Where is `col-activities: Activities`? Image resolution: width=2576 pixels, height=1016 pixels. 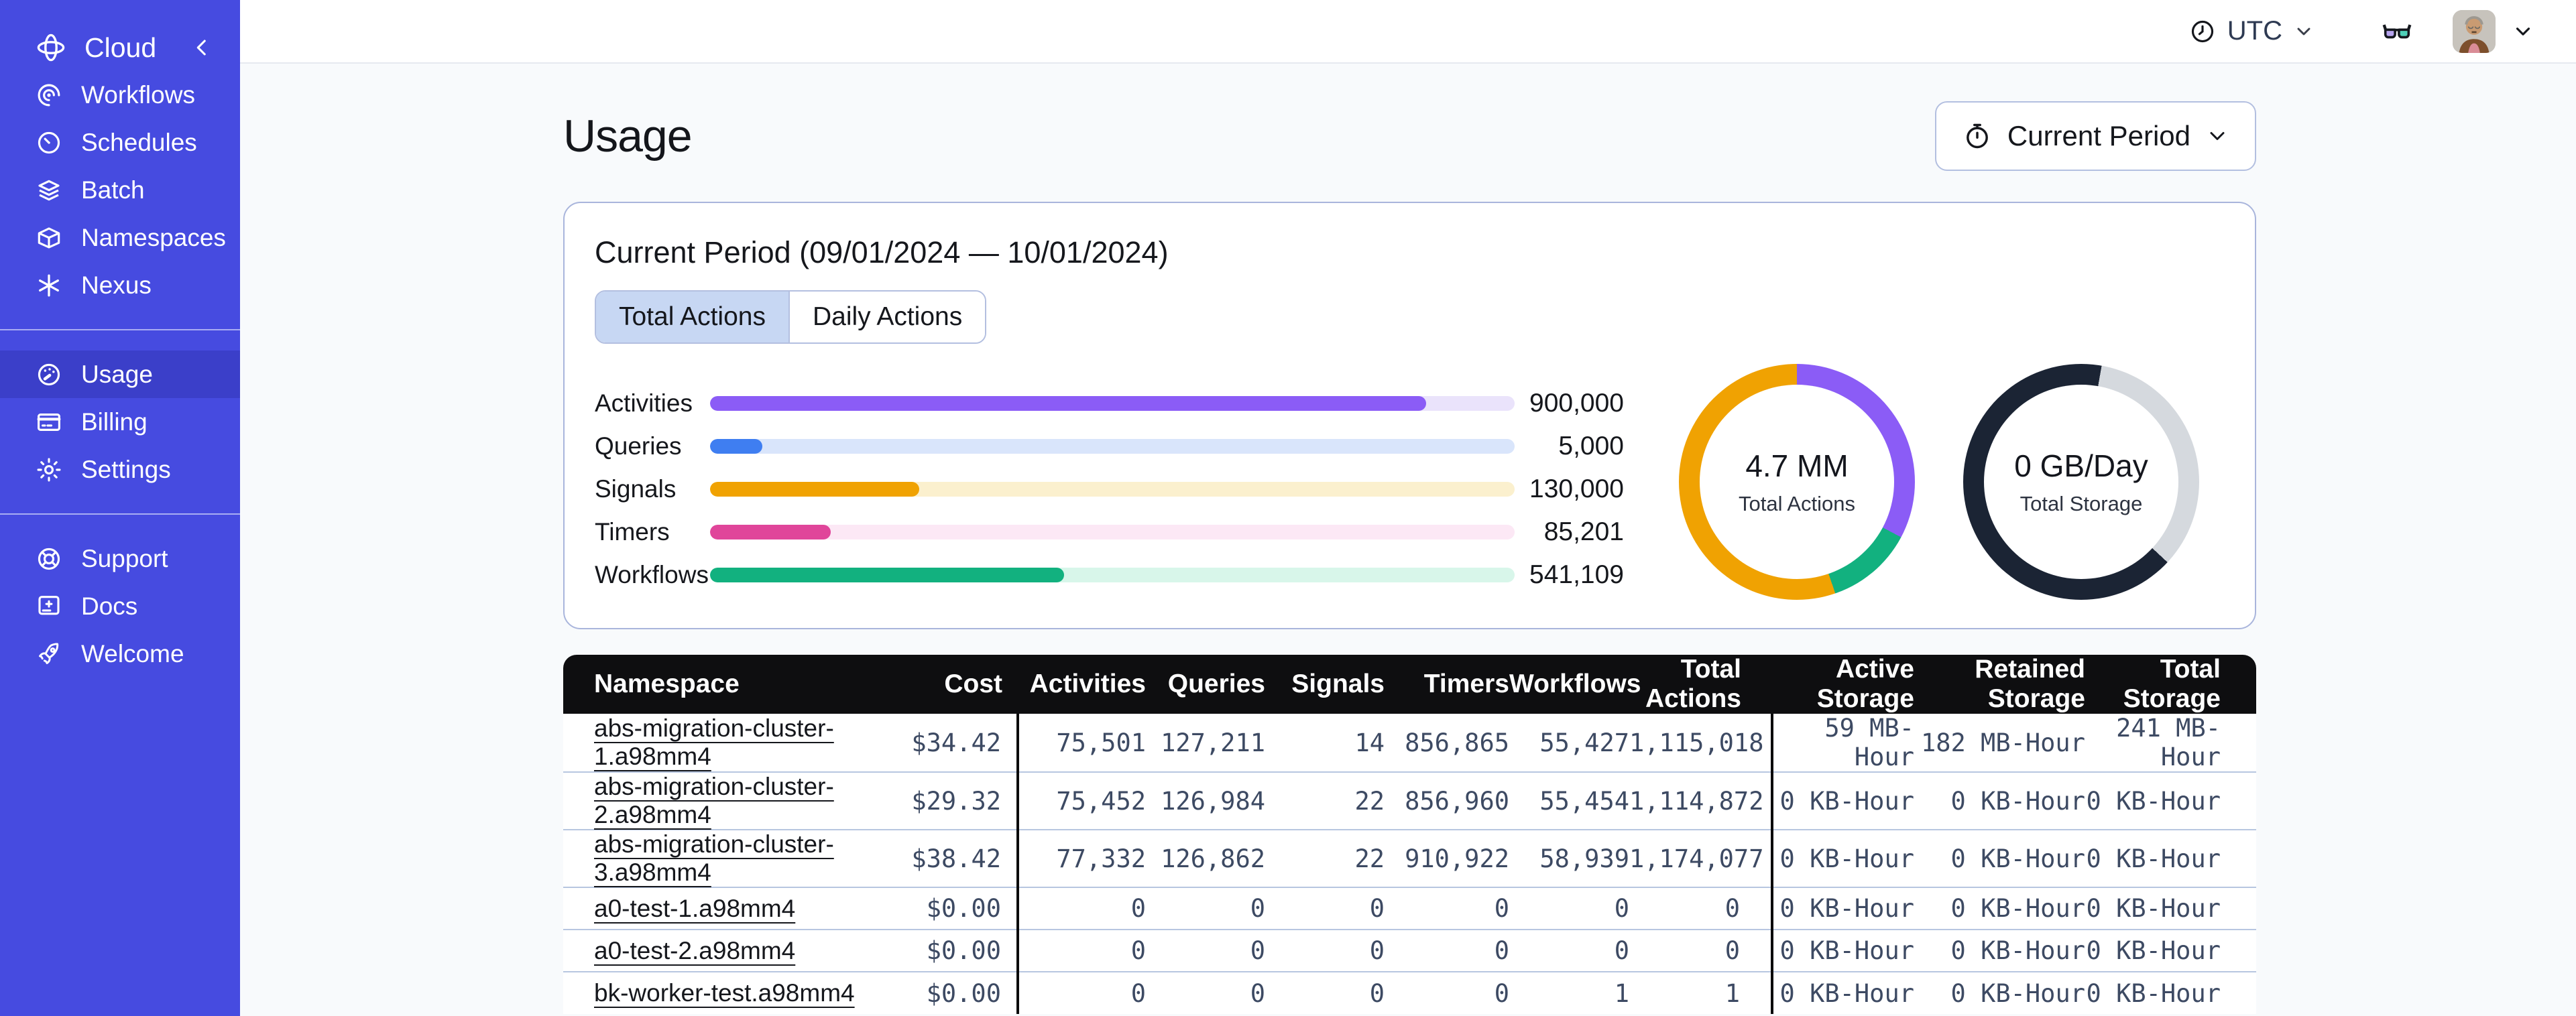 col-activities: Activities is located at coordinates (1082, 684).